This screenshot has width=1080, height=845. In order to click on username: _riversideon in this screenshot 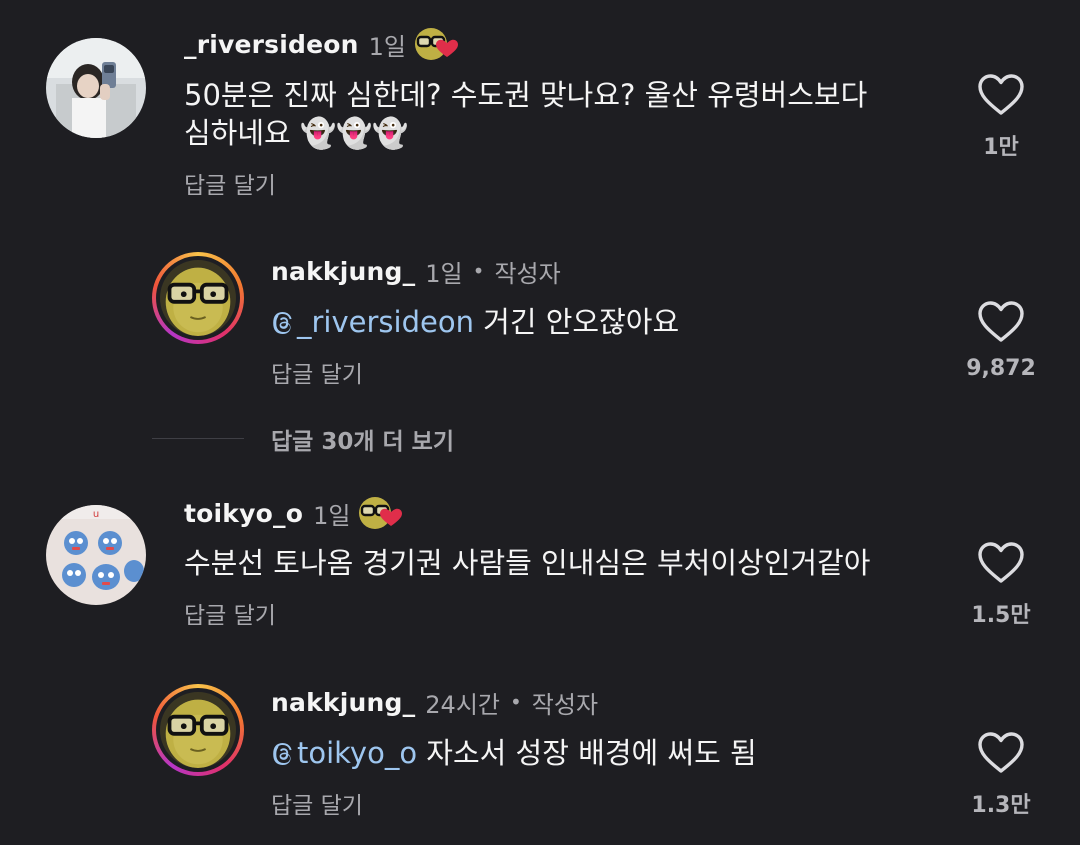, I will do `click(271, 44)`.